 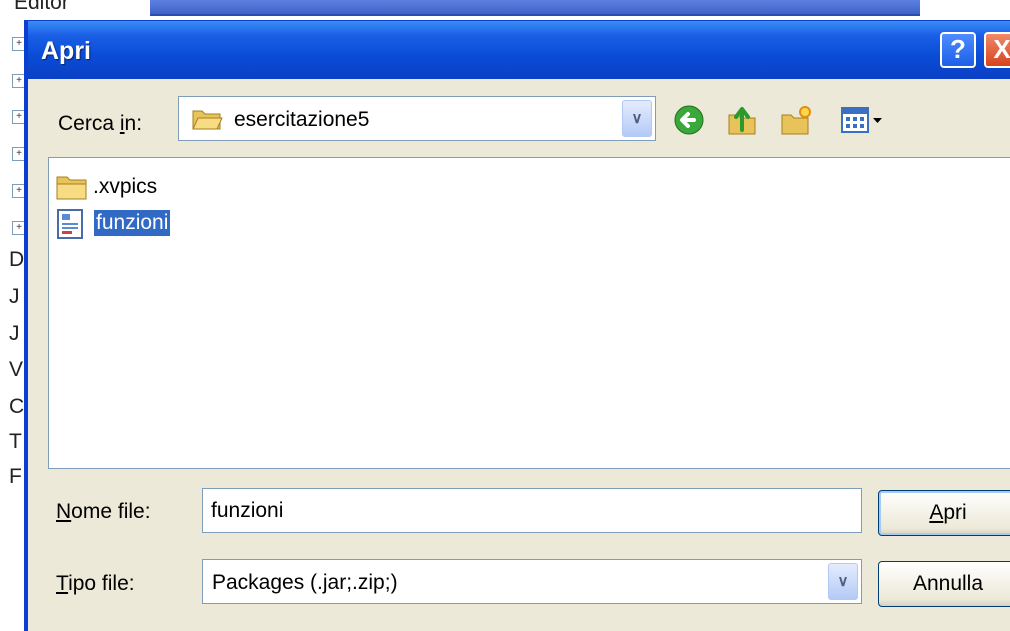 What do you see at coordinates (103, 511) in the screenshot?
I see `file-name-label: Nome file:` at bounding box center [103, 511].